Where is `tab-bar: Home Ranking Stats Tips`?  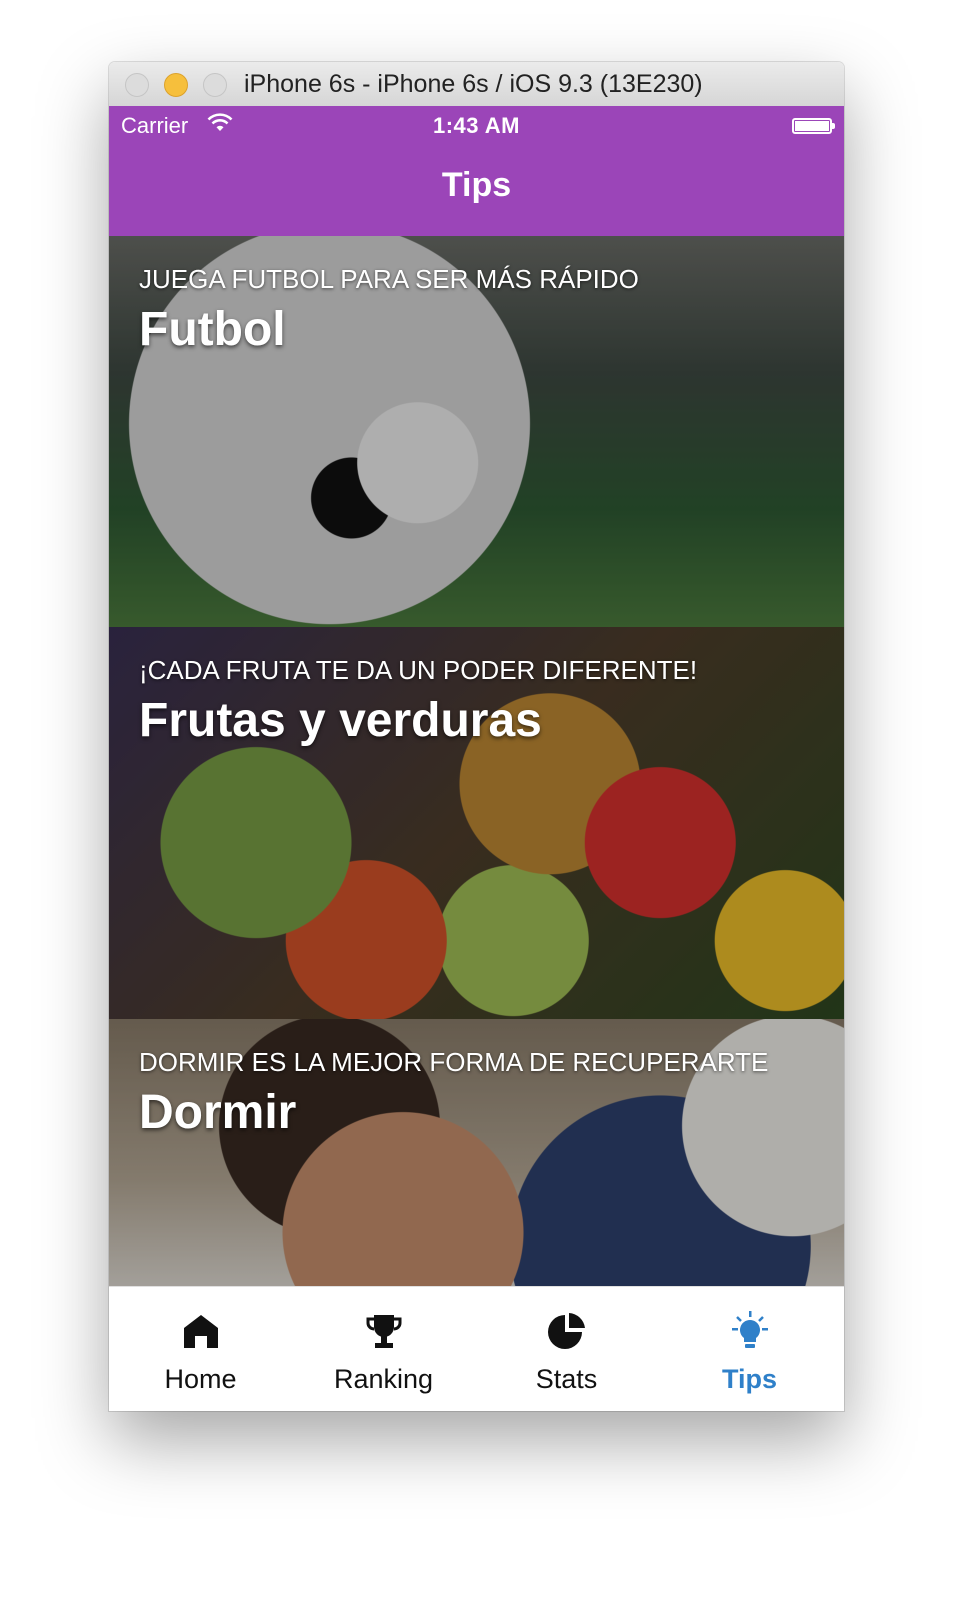 tab-bar: Home Ranking Stats Tips is located at coordinates (476, 1348).